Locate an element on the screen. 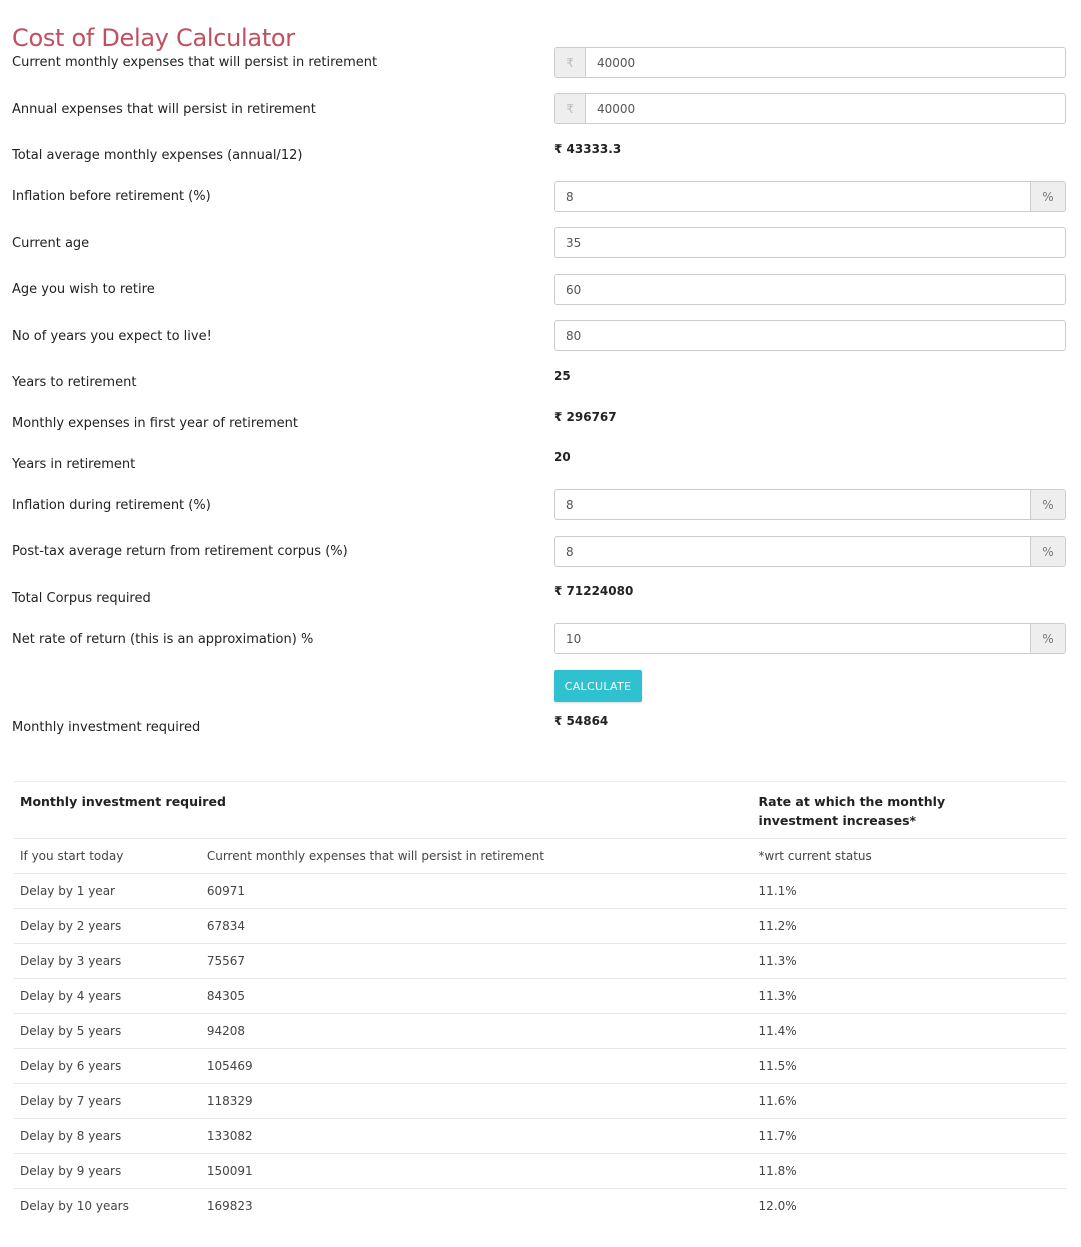 The width and height of the screenshot is (1081, 1247). row-label: Delay by 7 years is located at coordinates (107, 1101).